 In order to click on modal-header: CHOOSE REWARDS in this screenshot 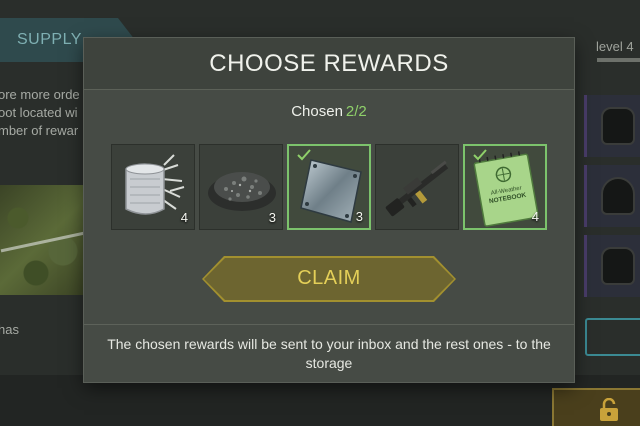, I will do `click(329, 64)`.